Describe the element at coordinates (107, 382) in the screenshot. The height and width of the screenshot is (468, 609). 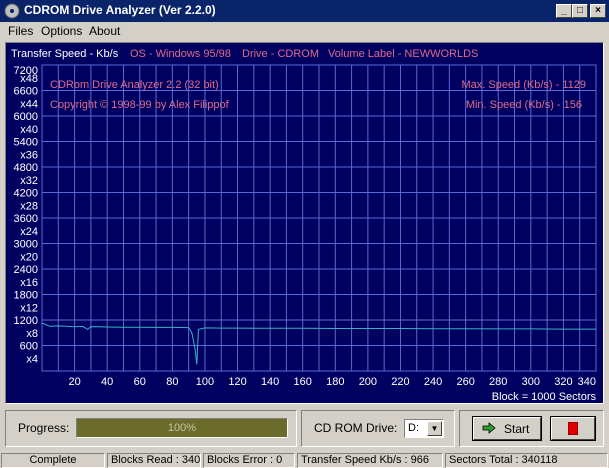
I see `x-tick-label: 40` at that location.